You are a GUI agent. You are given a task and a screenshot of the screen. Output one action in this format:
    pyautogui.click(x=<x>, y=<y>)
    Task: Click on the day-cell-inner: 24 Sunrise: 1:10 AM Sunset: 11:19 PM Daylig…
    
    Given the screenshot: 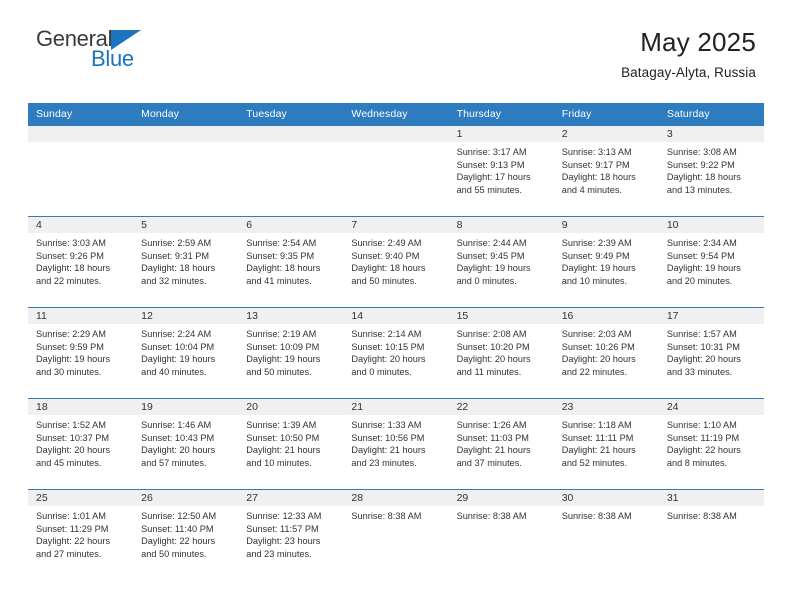 What is the action you would take?
    pyautogui.click(x=711, y=444)
    